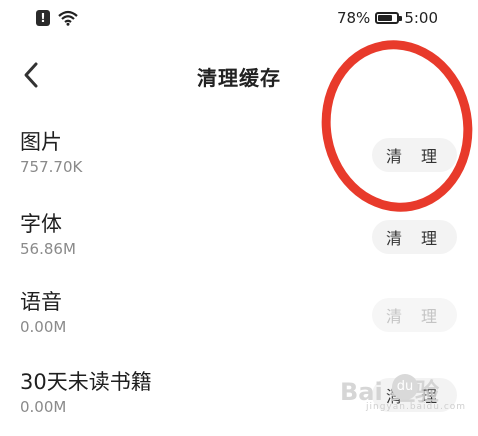 The image size is (478, 436). What do you see at coordinates (416, 407) in the screenshot?
I see `watermark-url: jingyan.baidu.com` at bounding box center [416, 407].